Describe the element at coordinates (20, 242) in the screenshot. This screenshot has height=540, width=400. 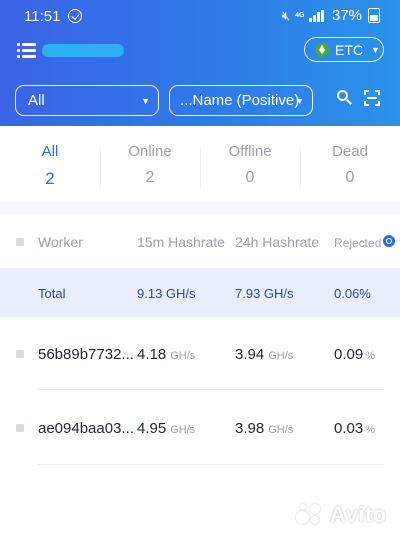
I see `select-all-checkbox` at that location.